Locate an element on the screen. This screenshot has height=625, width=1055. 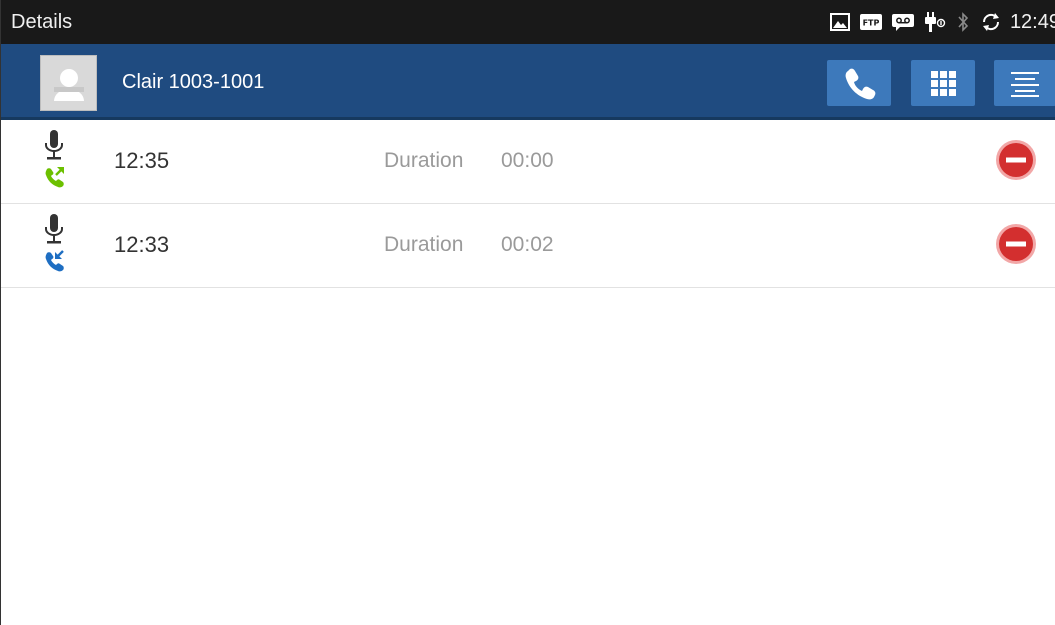
usb-icon is located at coordinates (935, 22).